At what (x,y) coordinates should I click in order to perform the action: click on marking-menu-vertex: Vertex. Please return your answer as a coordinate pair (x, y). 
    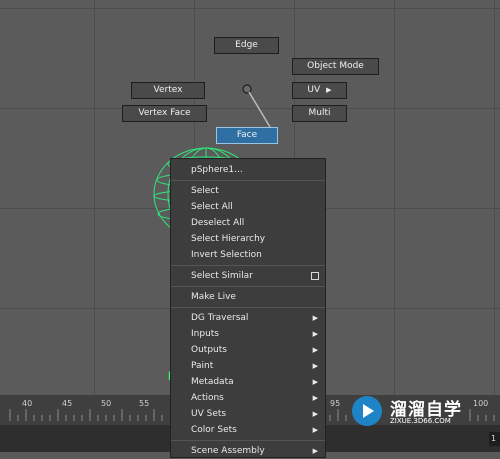
    Looking at the image, I should click on (168, 90).